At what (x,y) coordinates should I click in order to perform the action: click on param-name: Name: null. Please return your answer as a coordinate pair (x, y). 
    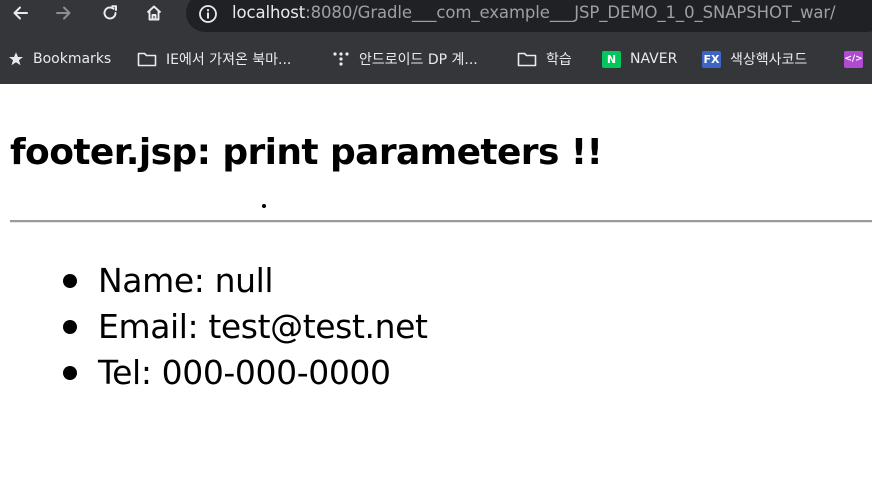
    Looking at the image, I should click on (214, 281).